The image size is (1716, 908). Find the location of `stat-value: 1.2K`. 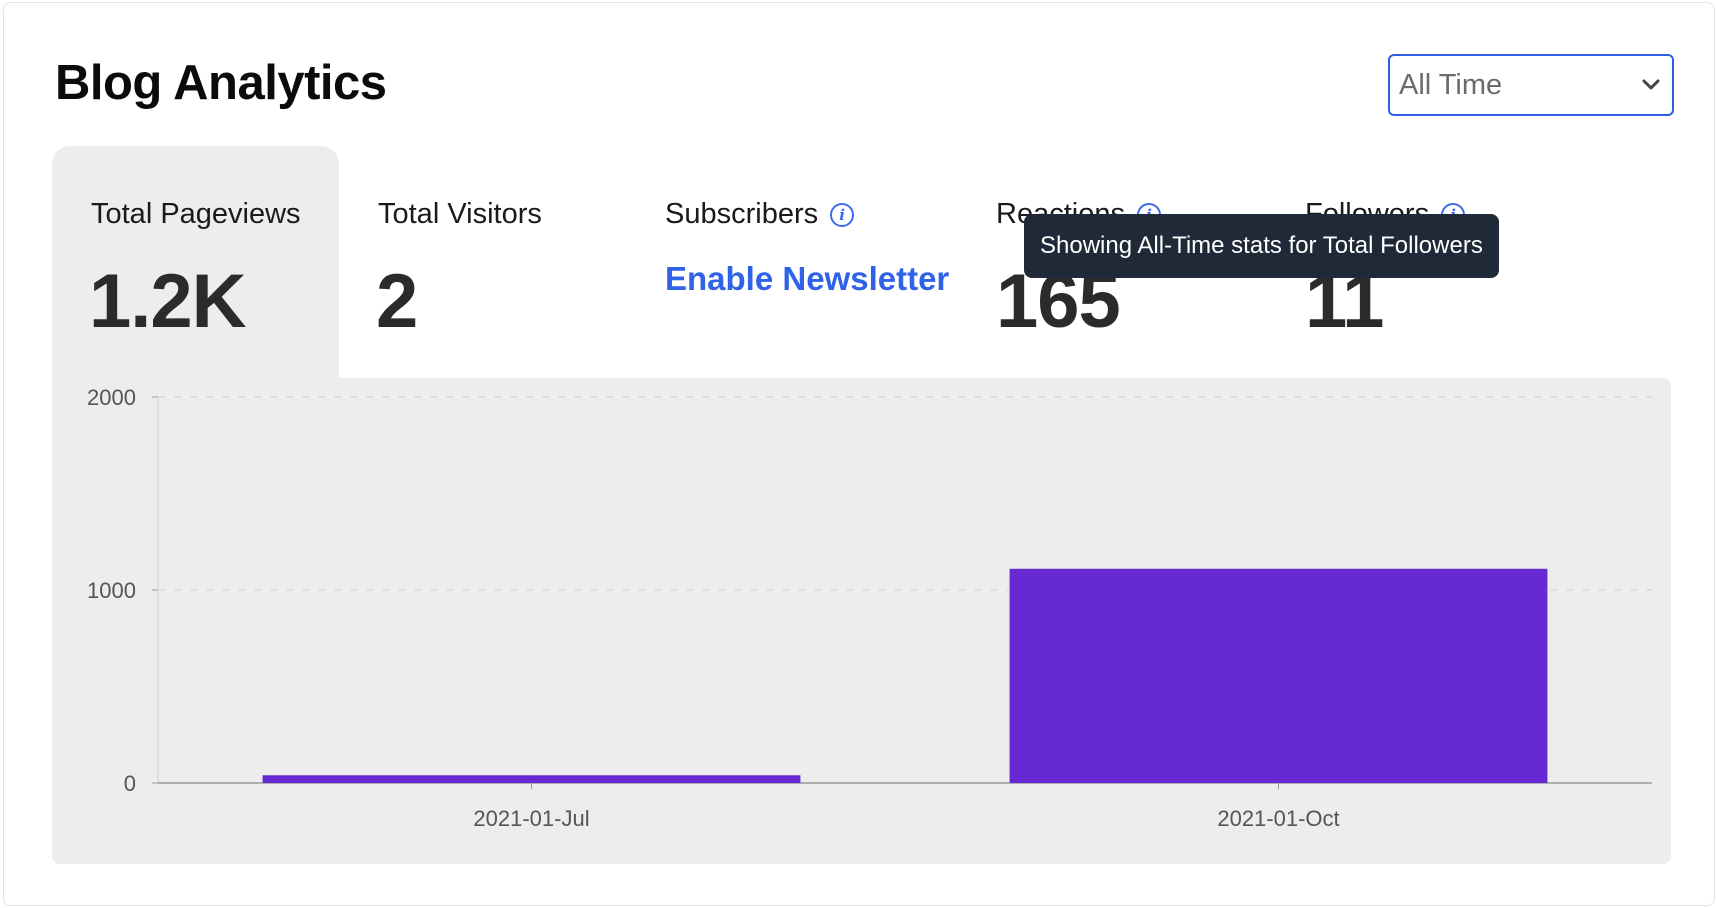

stat-value: 1.2K is located at coordinates (168, 301).